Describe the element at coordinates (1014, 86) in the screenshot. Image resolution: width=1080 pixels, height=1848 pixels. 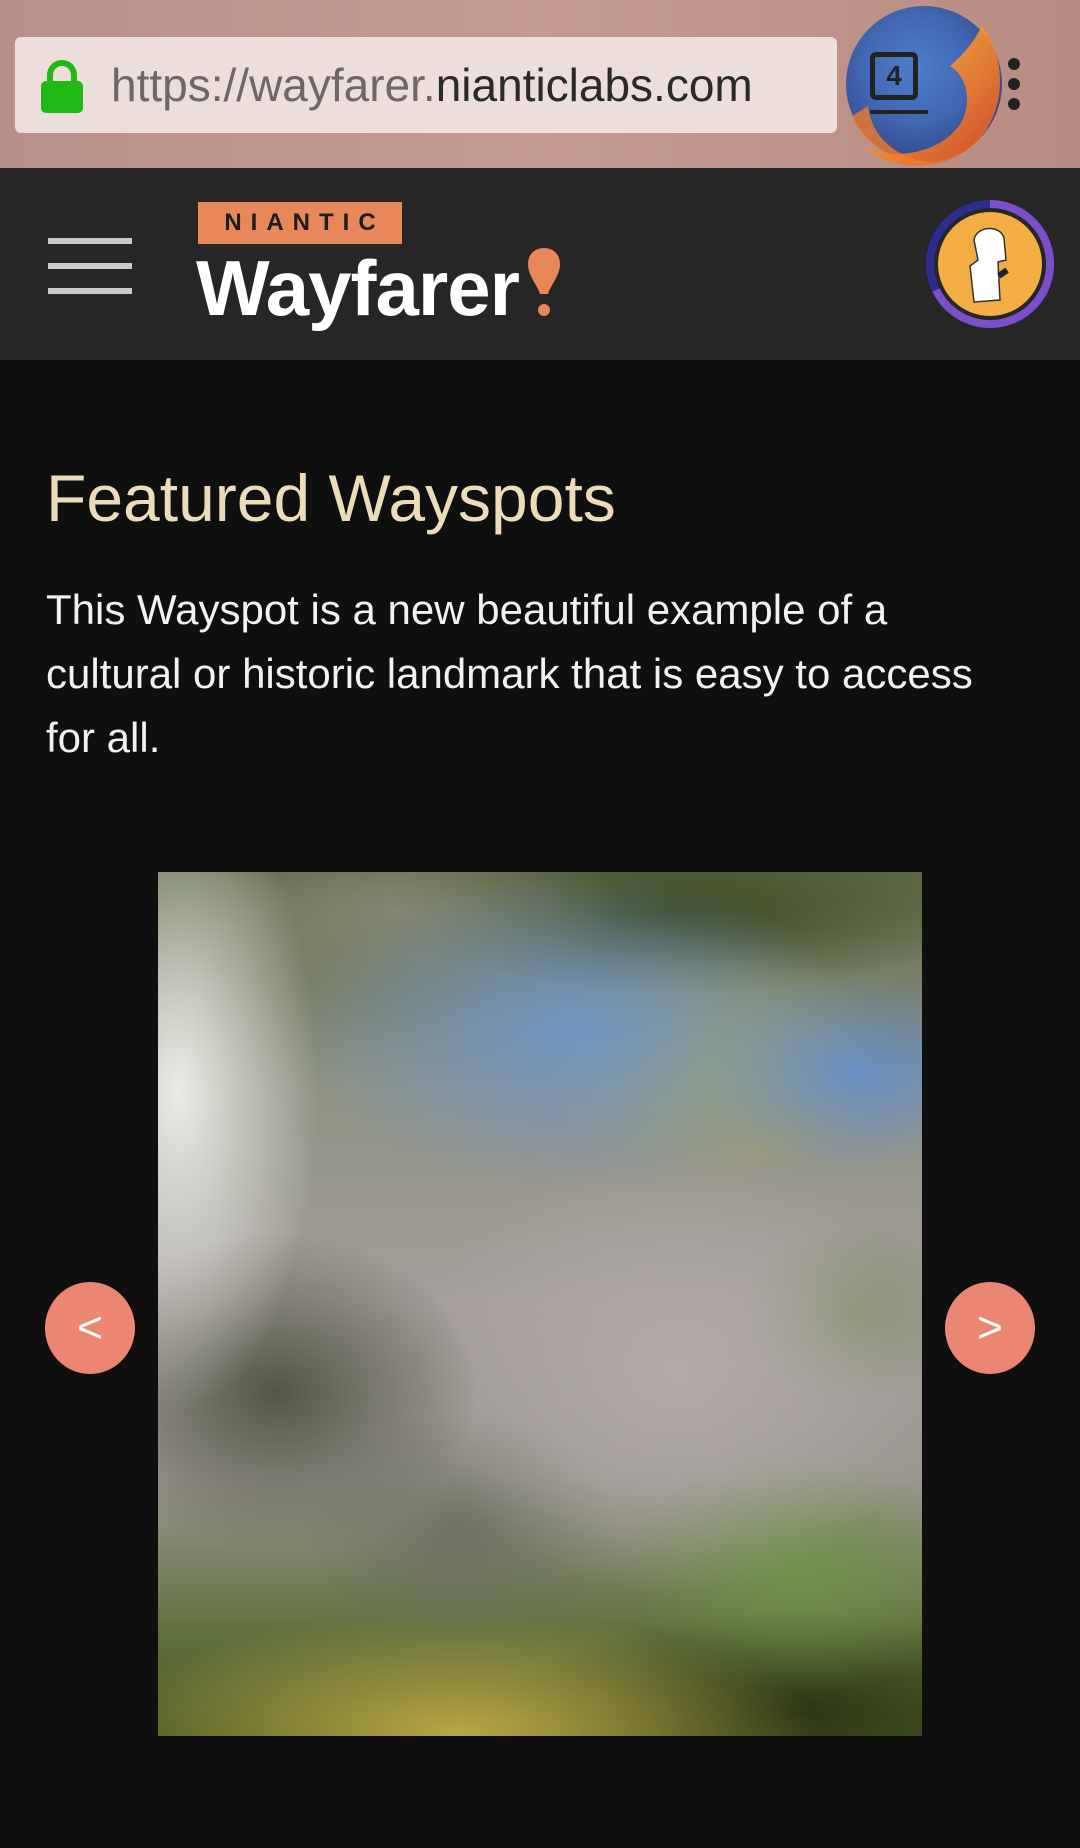
I see `browser-menu-icon` at that location.